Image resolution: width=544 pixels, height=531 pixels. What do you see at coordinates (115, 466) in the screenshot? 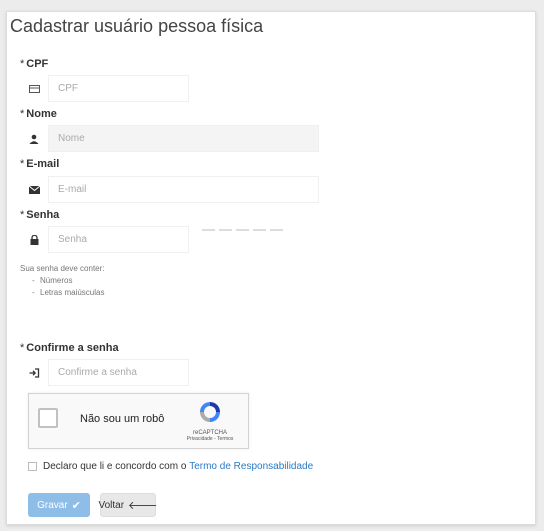
I see `declaration-text: Declaro que li e concordo com o` at bounding box center [115, 466].